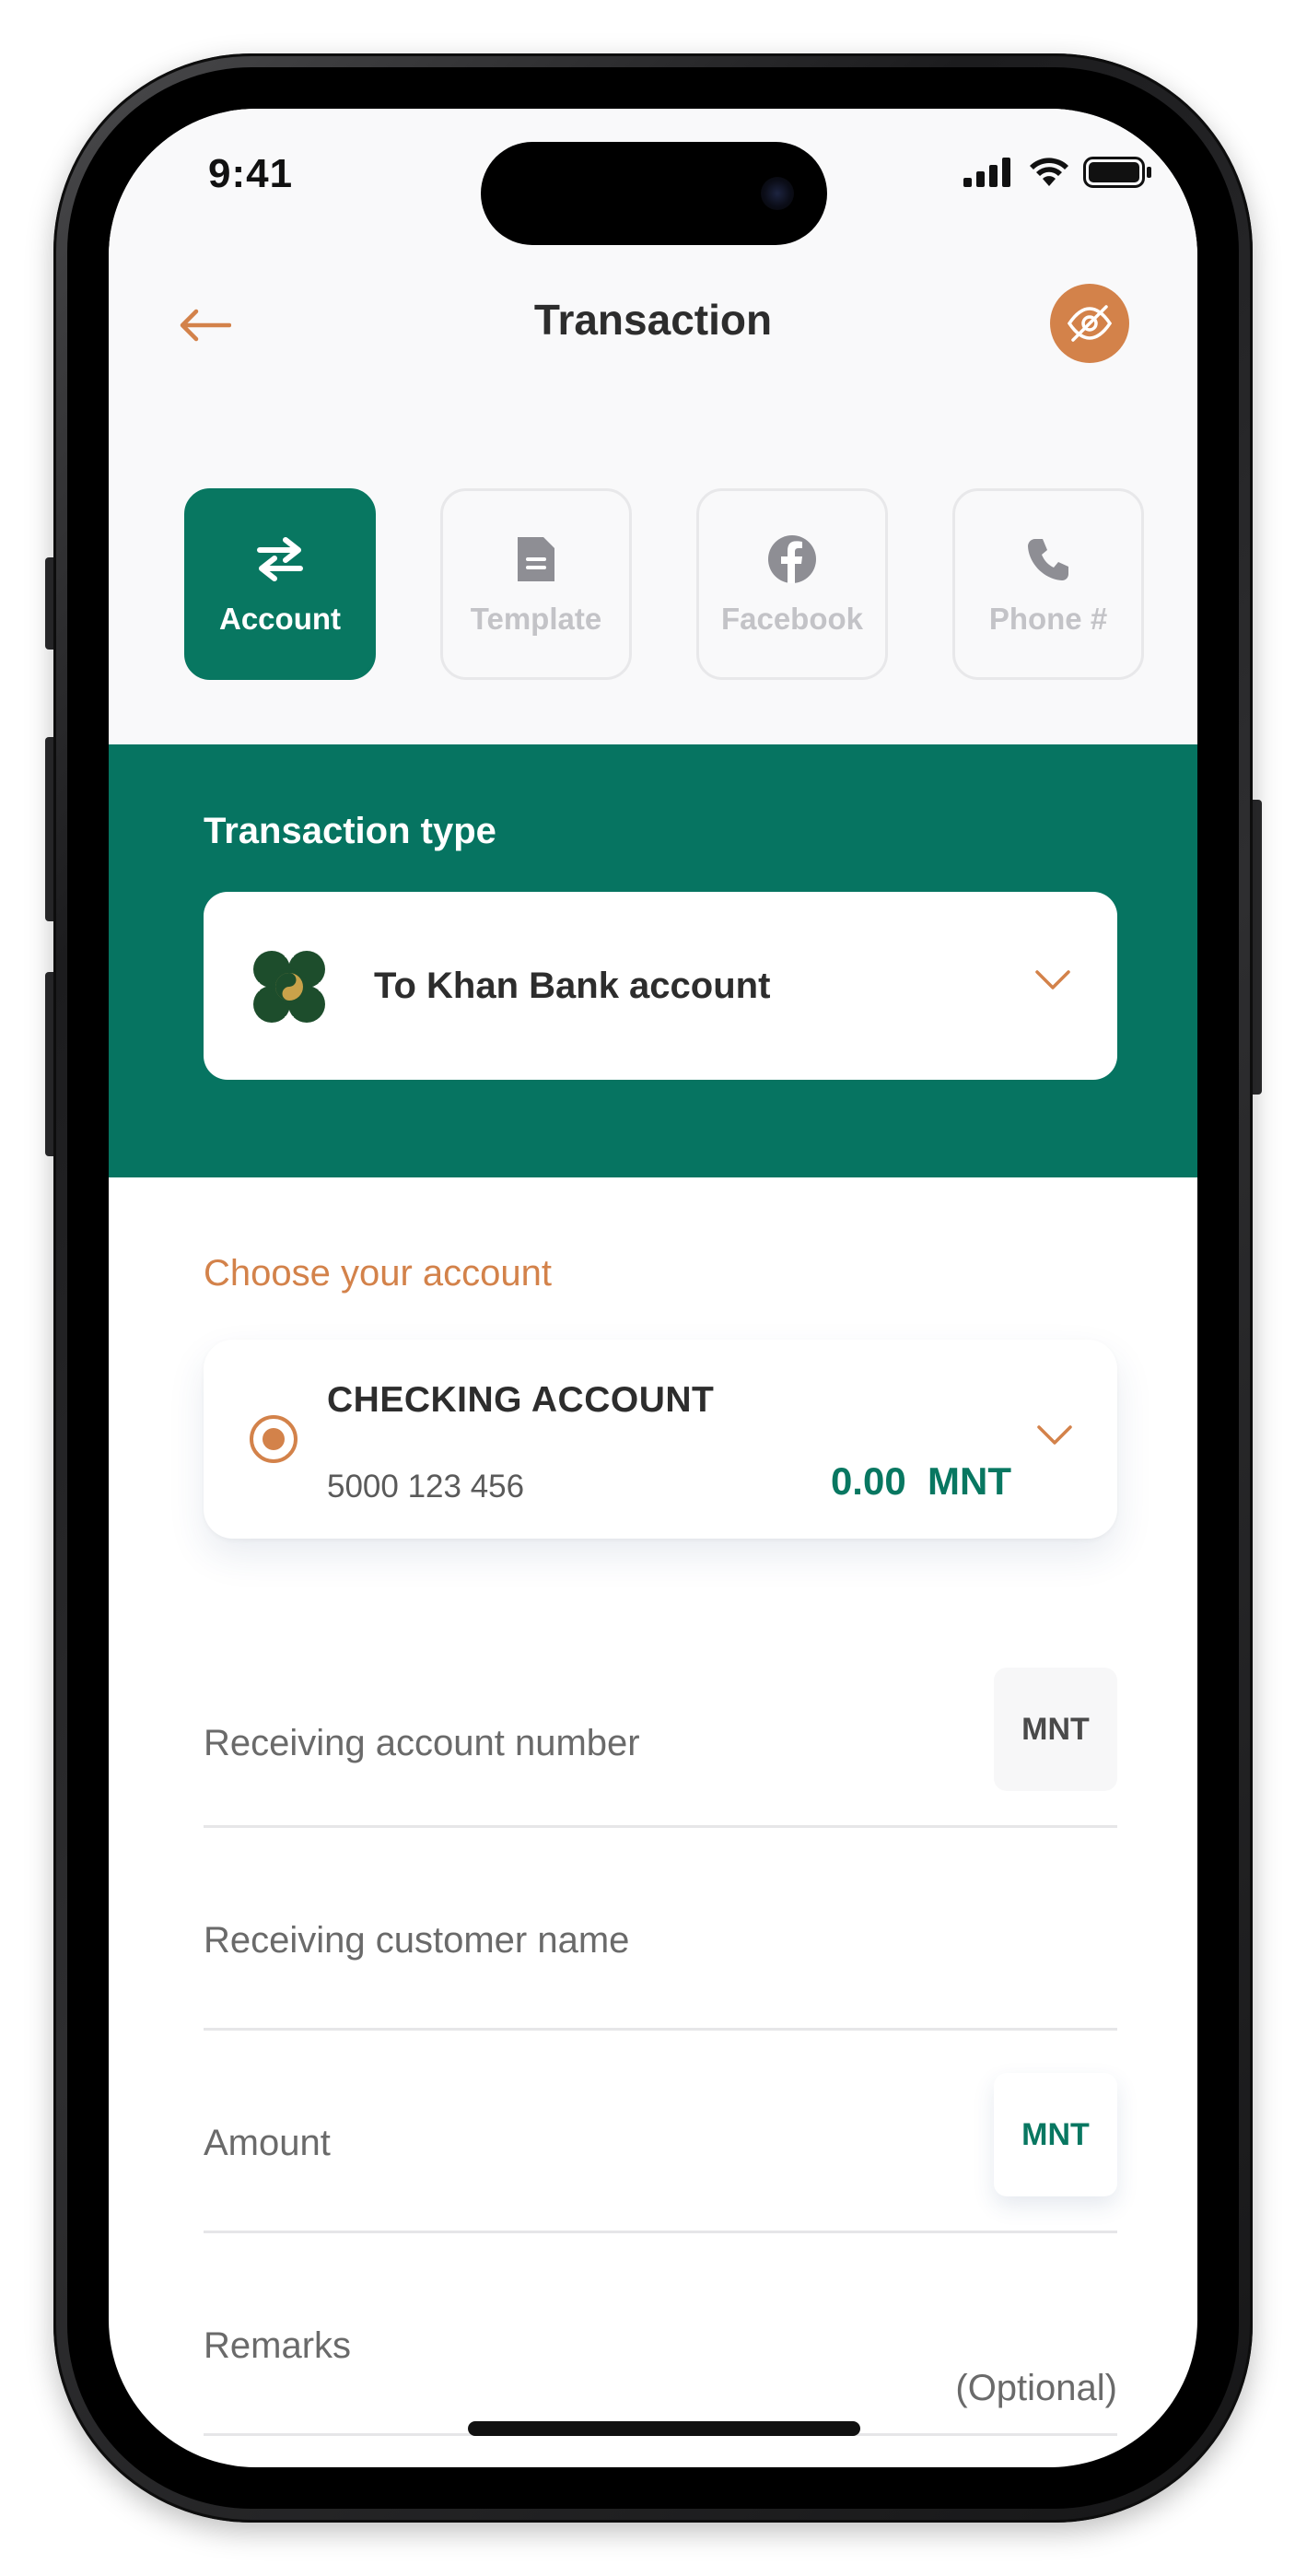 This screenshot has height=2576, width=1307. What do you see at coordinates (664, 2428) in the screenshot?
I see `home-indicator` at bounding box center [664, 2428].